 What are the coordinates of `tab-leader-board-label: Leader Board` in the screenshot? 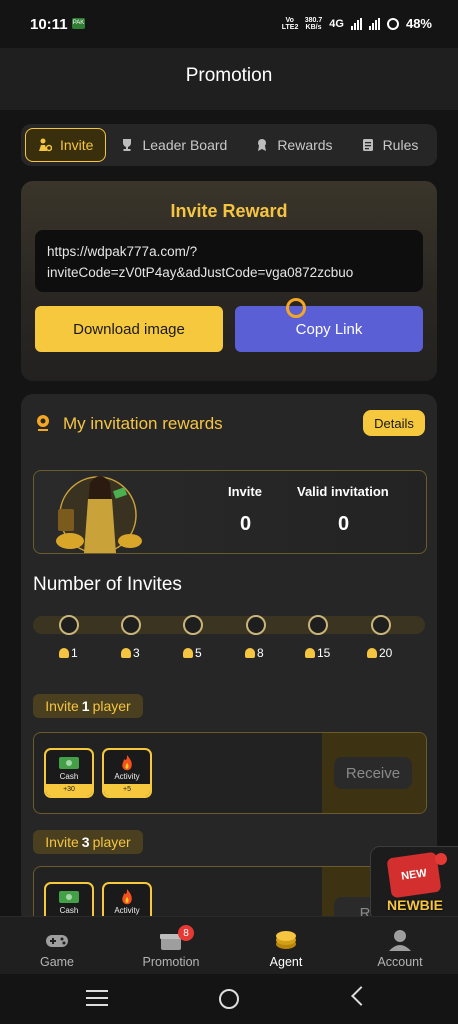 It's located at (185, 145).